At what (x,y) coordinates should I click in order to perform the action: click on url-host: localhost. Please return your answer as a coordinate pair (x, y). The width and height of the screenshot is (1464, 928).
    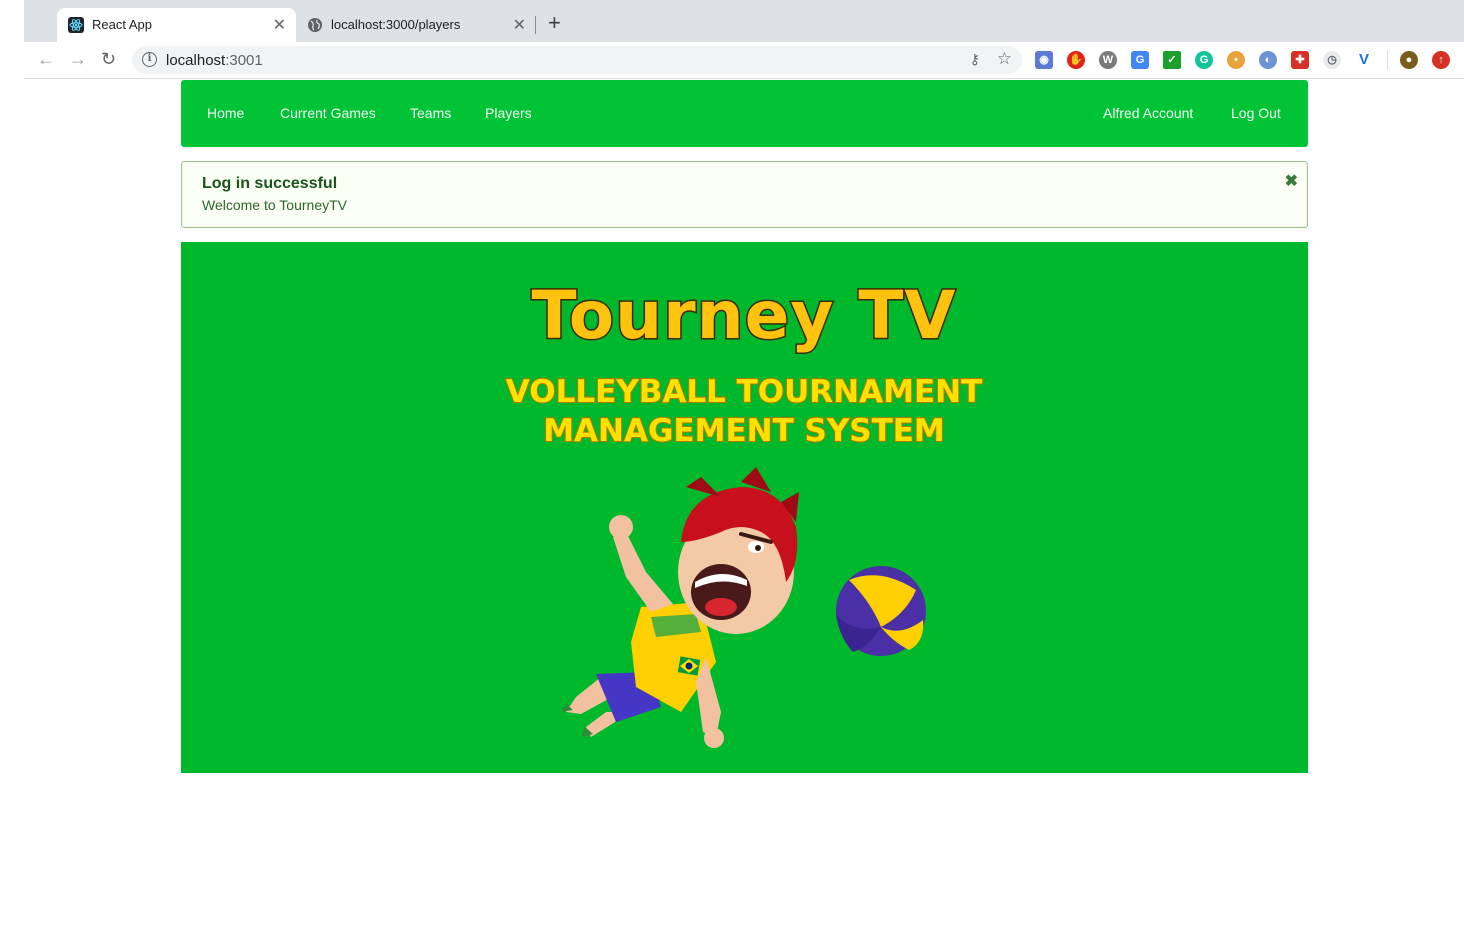
    Looking at the image, I should click on (196, 60).